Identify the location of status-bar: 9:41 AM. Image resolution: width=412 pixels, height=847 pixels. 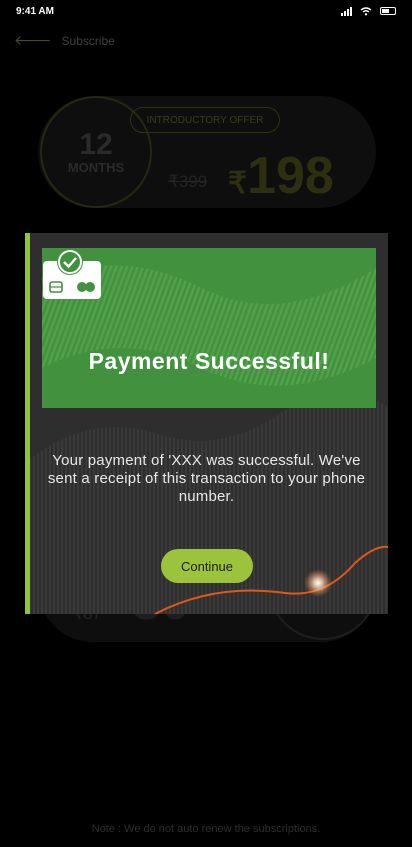
(206, 11).